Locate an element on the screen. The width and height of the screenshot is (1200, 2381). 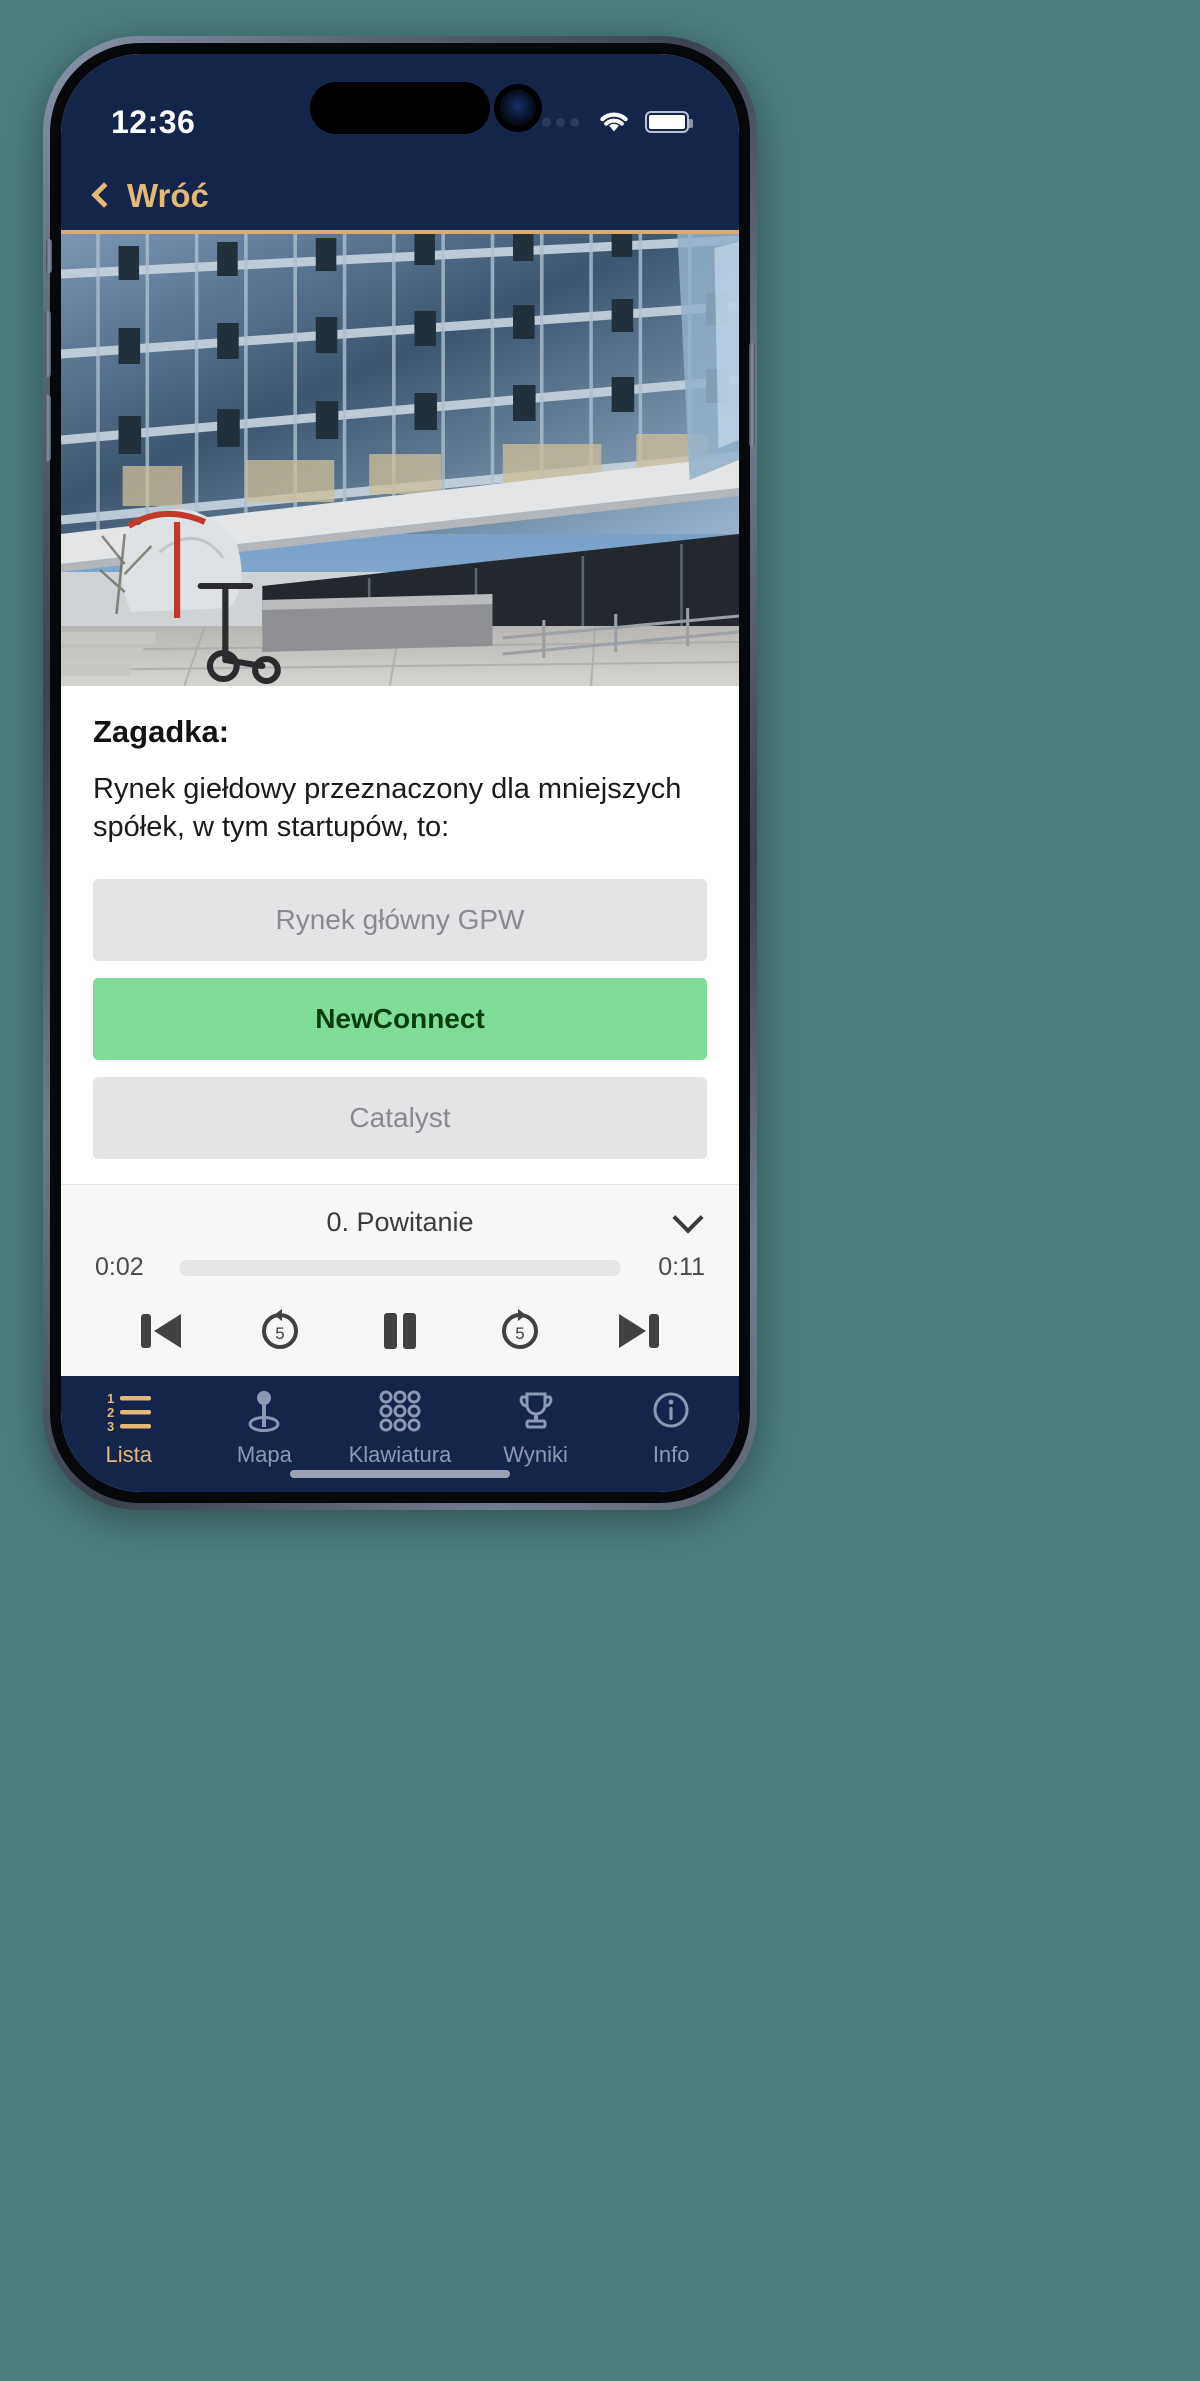
tab-mapa: Mapa is located at coordinates (265, 1428).